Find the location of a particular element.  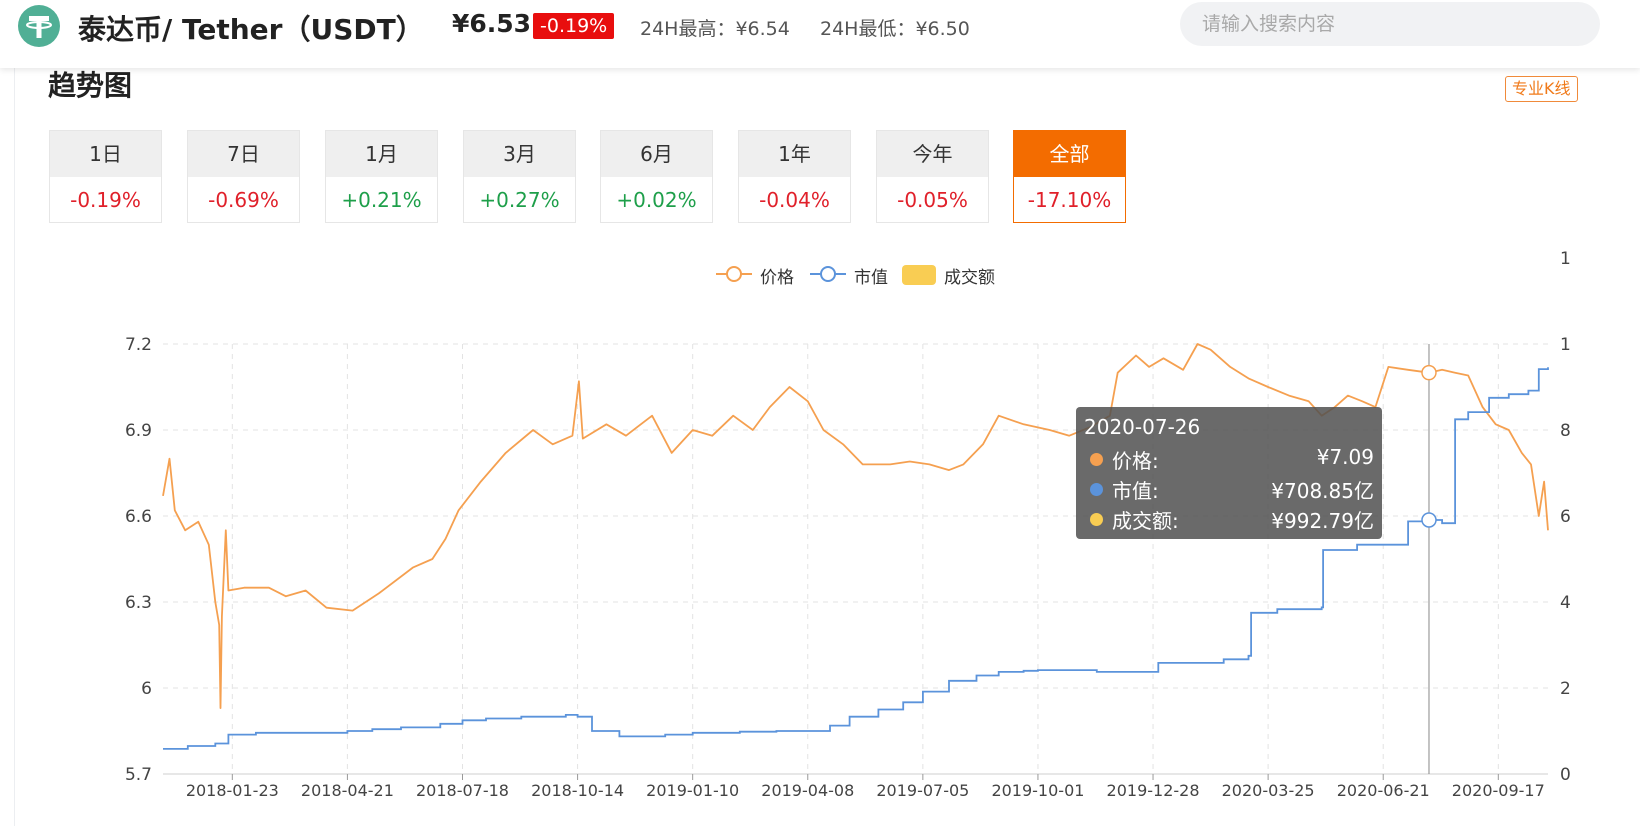

x-tick-label: 2018-10-14 is located at coordinates (577, 790).